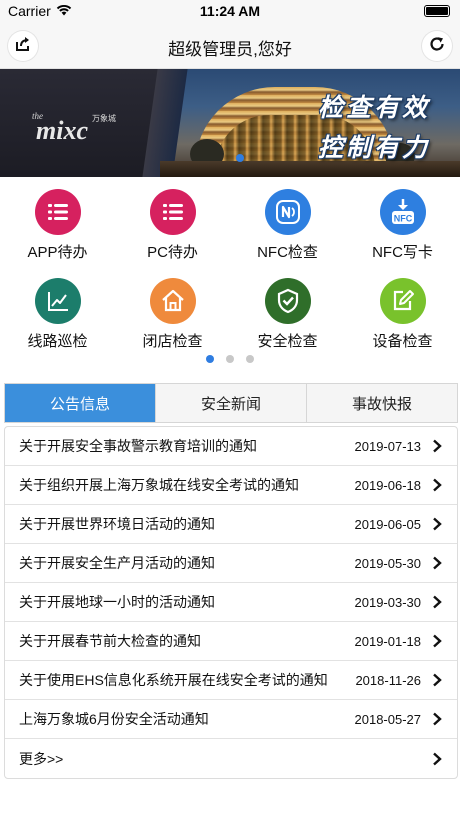  I want to click on edit-icon, so click(402, 301).